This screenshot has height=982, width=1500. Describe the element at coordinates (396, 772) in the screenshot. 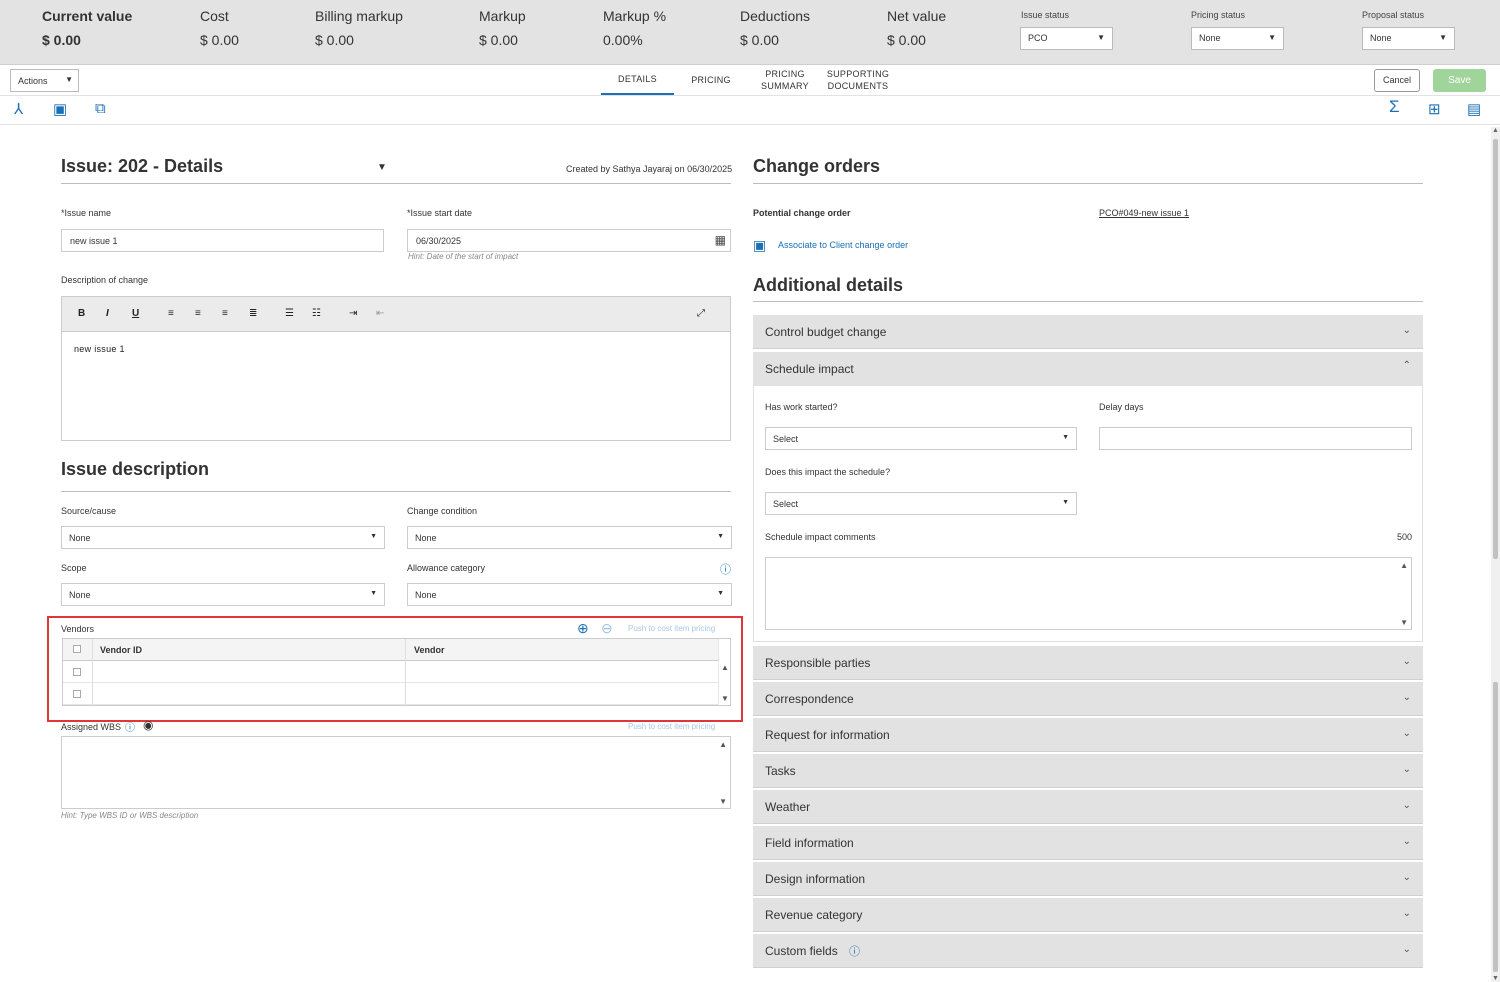

I see `assigned-wbs-input: ▲ ▼` at that location.